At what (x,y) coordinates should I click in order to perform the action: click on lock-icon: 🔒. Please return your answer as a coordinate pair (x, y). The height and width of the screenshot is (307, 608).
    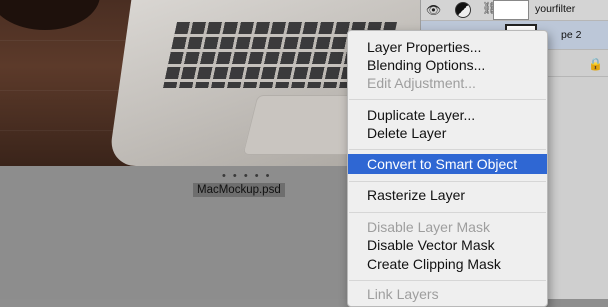
    Looking at the image, I should click on (595, 64).